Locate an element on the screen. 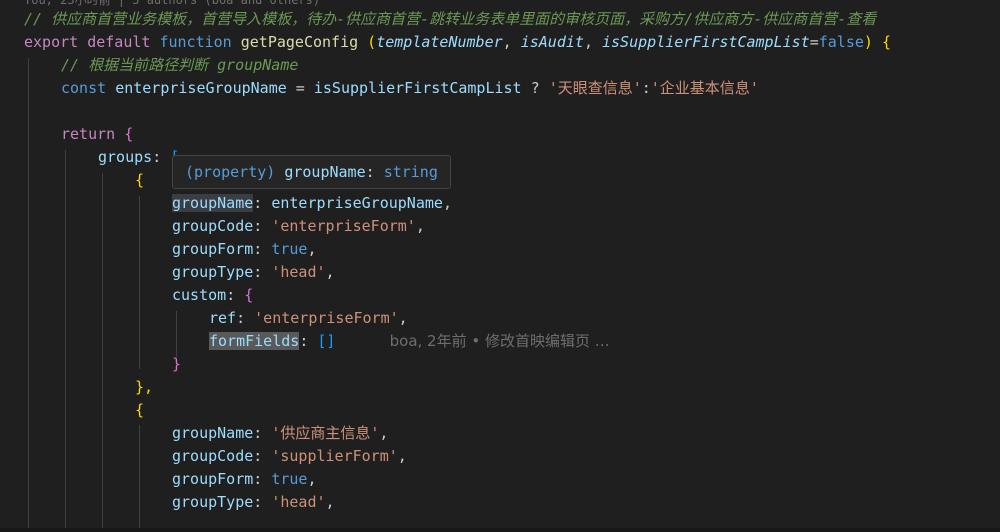 Image resolution: width=1000 pixels, height=532 pixels. keyword: export is located at coordinates (51, 42).